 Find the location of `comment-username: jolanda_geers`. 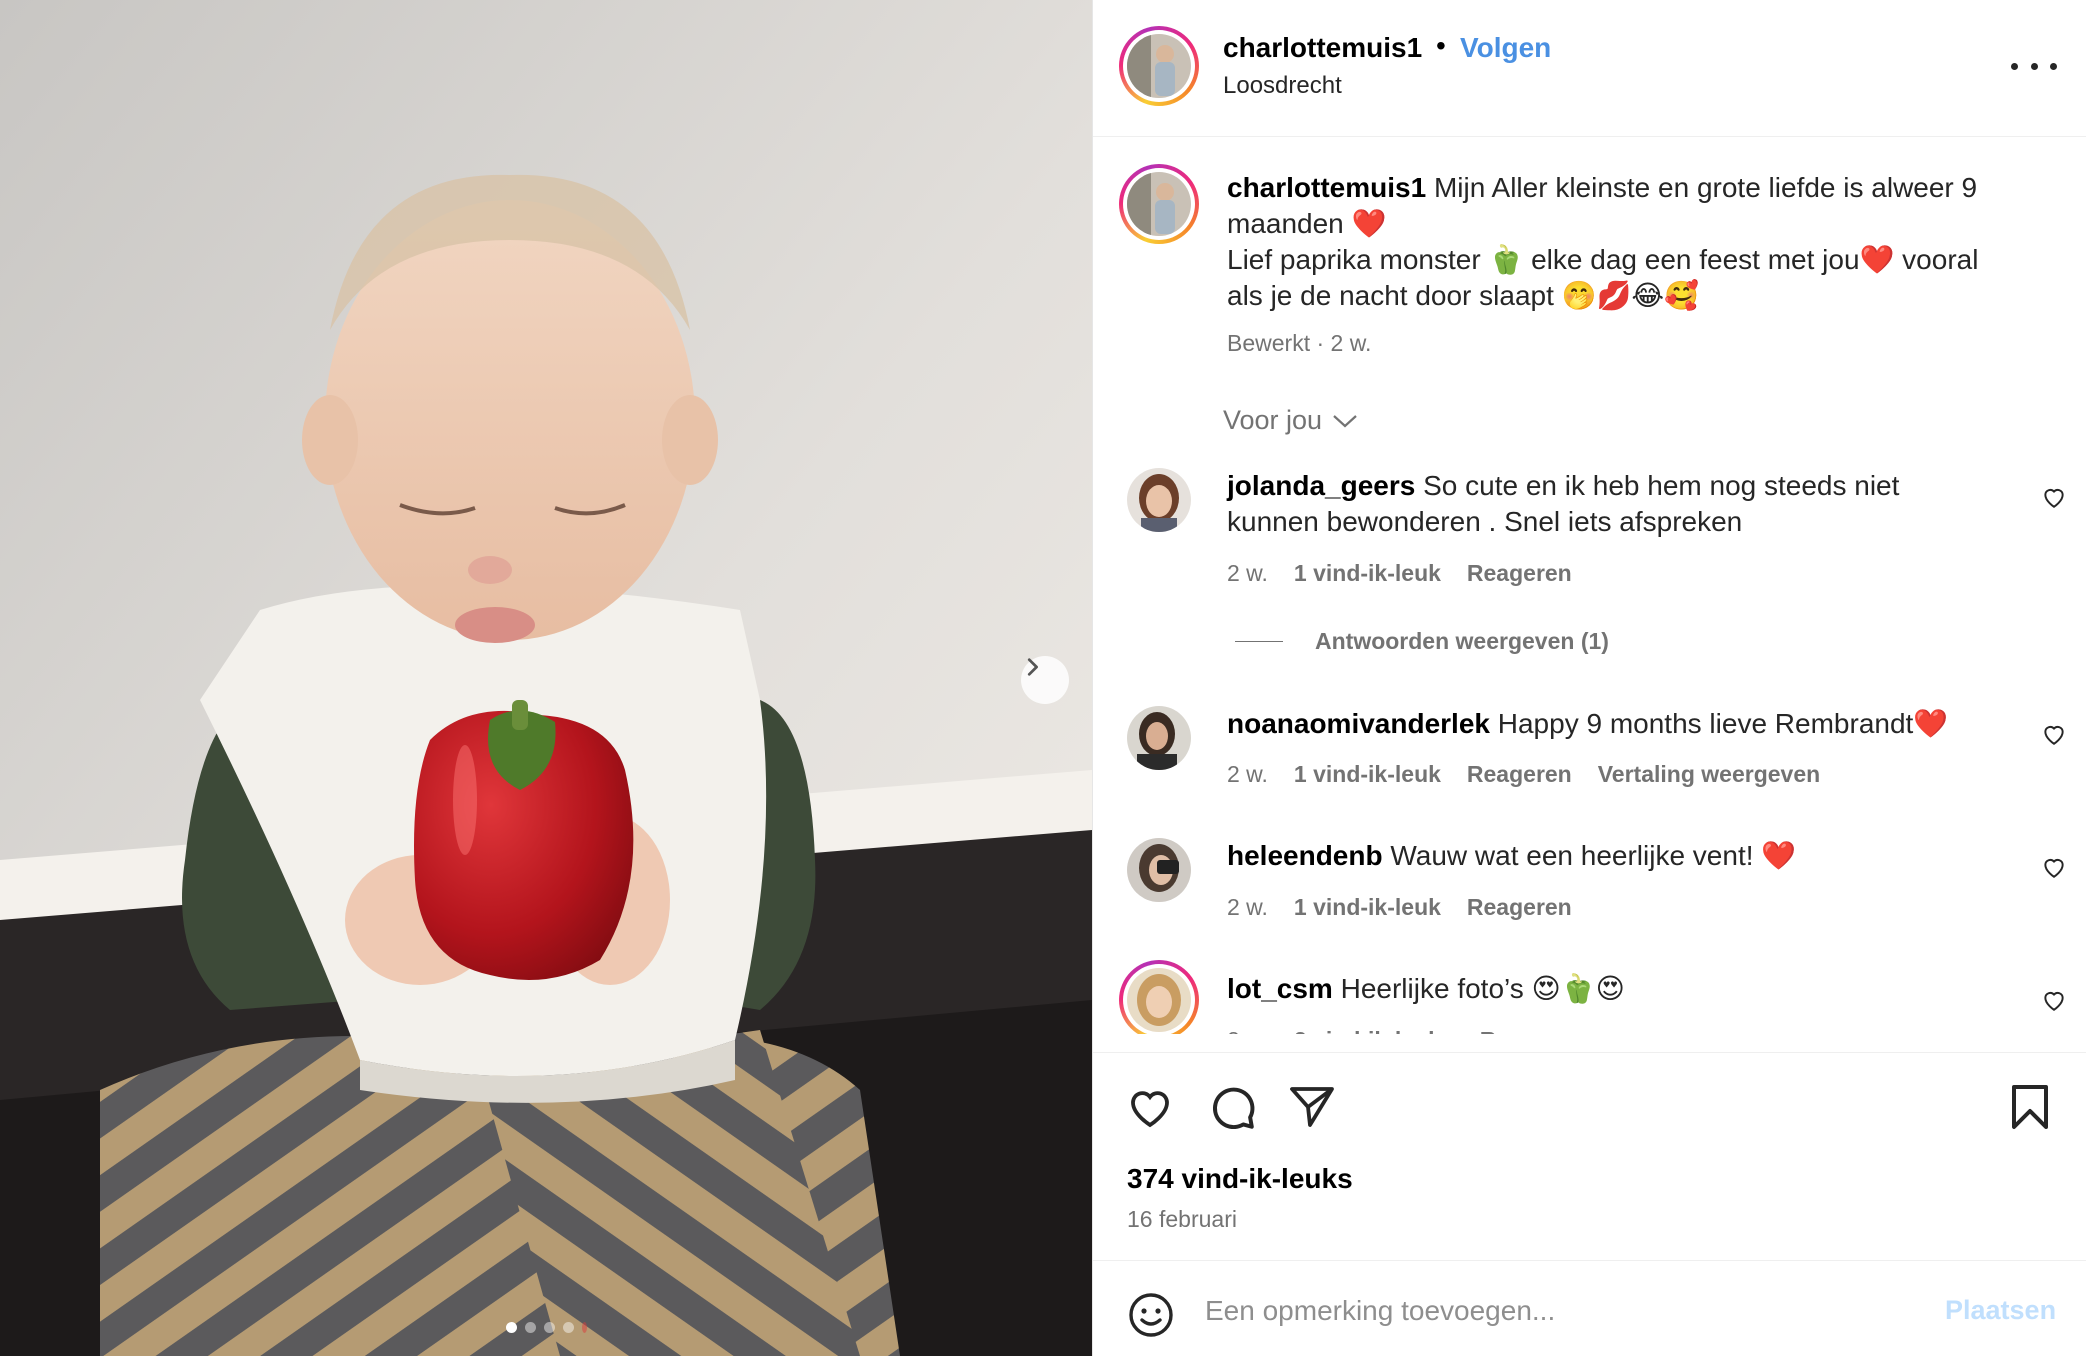

comment-username: jolanda_geers is located at coordinates (1321, 485).